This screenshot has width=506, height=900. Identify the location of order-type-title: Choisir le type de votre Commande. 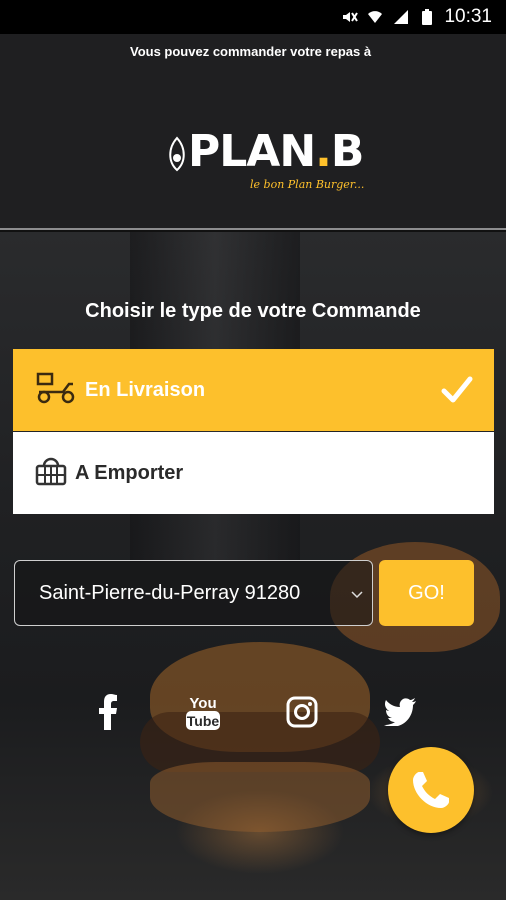
(253, 311).